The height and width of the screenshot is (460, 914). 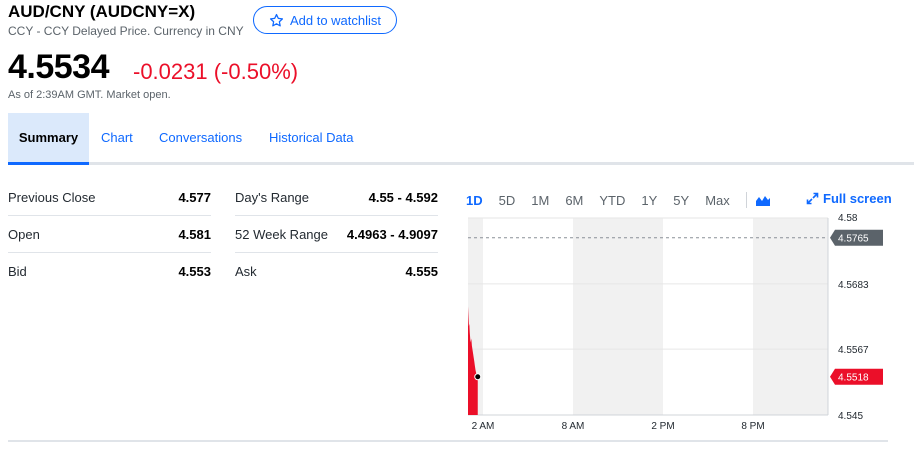 What do you see at coordinates (109, 198) in the screenshot?
I see `stat-row-previous-close: Previous Close 4.577` at bounding box center [109, 198].